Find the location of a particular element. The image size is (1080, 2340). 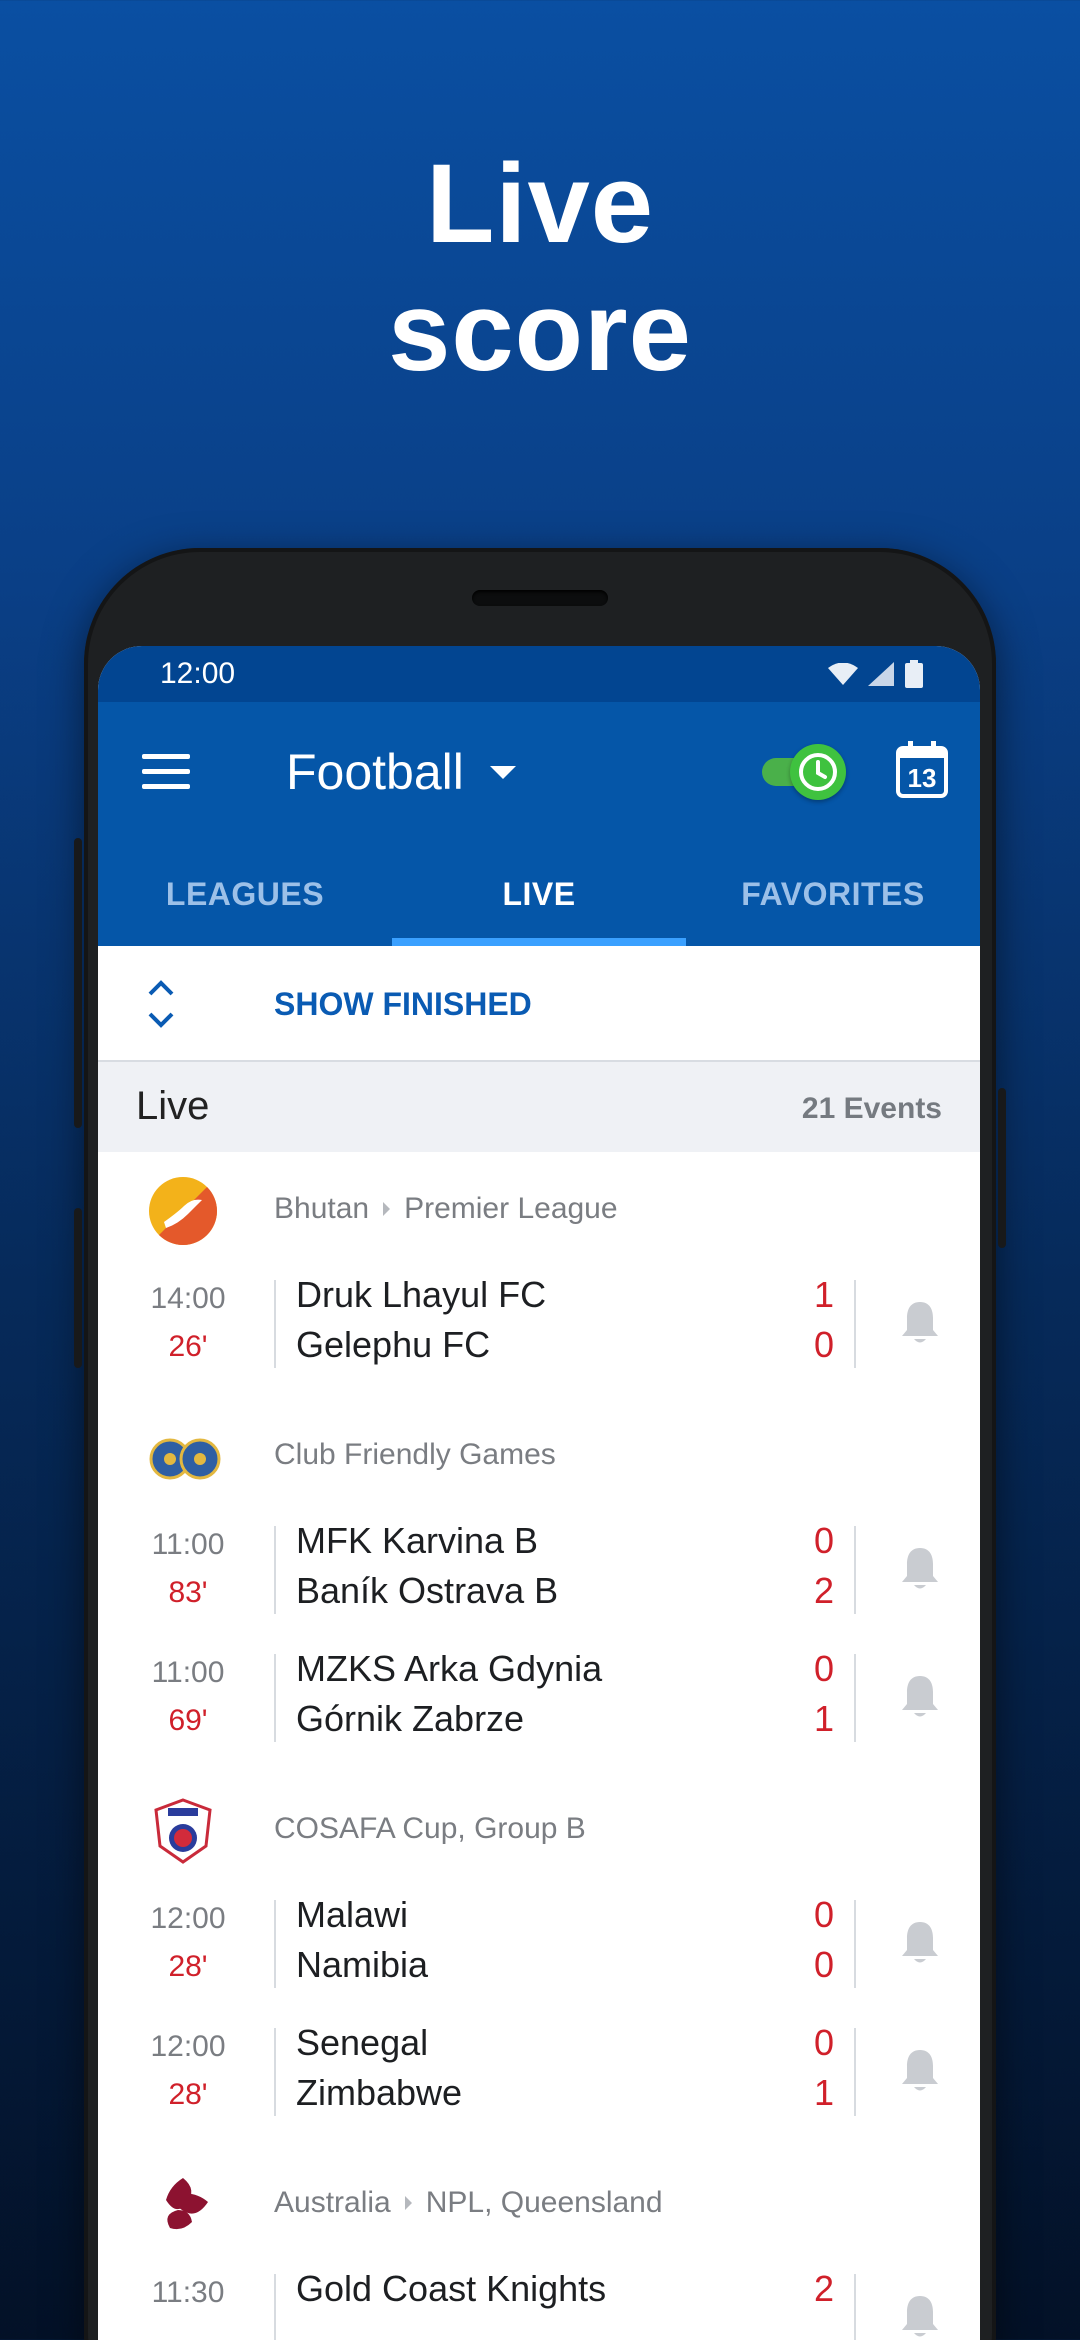

match-minute: 69' is located at coordinates (188, 1720).